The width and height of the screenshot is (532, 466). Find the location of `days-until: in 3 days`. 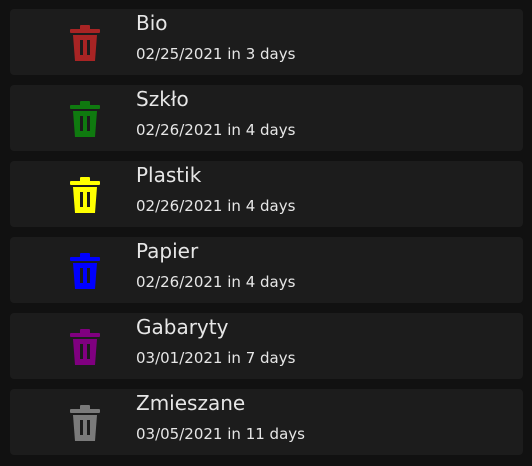

days-until: in 3 days is located at coordinates (261, 54).